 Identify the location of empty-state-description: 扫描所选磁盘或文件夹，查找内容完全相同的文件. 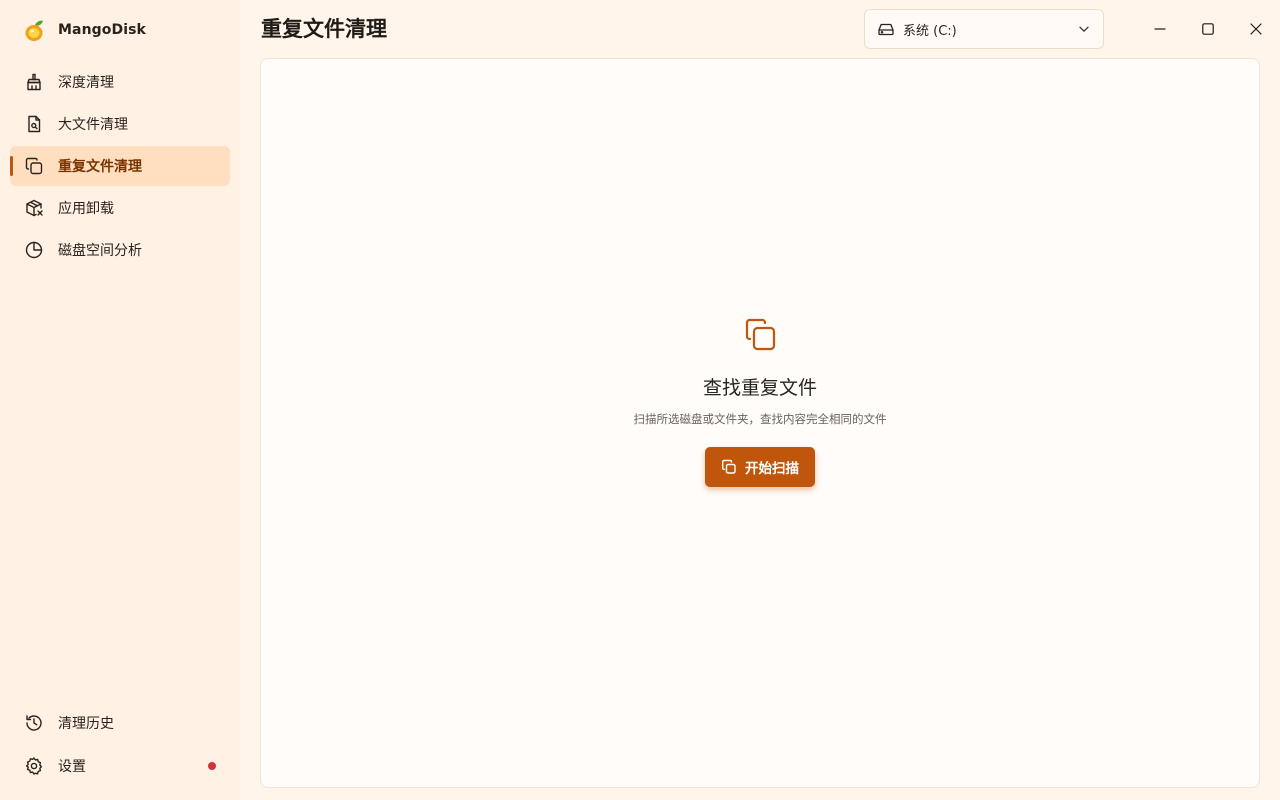
(760, 419).